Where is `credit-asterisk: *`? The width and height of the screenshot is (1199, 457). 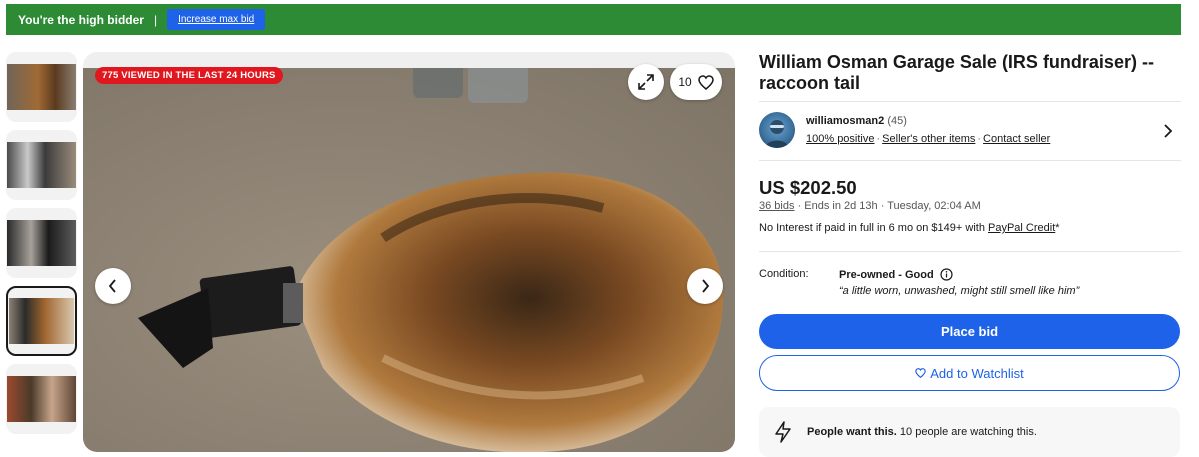 credit-asterisk: * is located at coordinates (1057, 228).